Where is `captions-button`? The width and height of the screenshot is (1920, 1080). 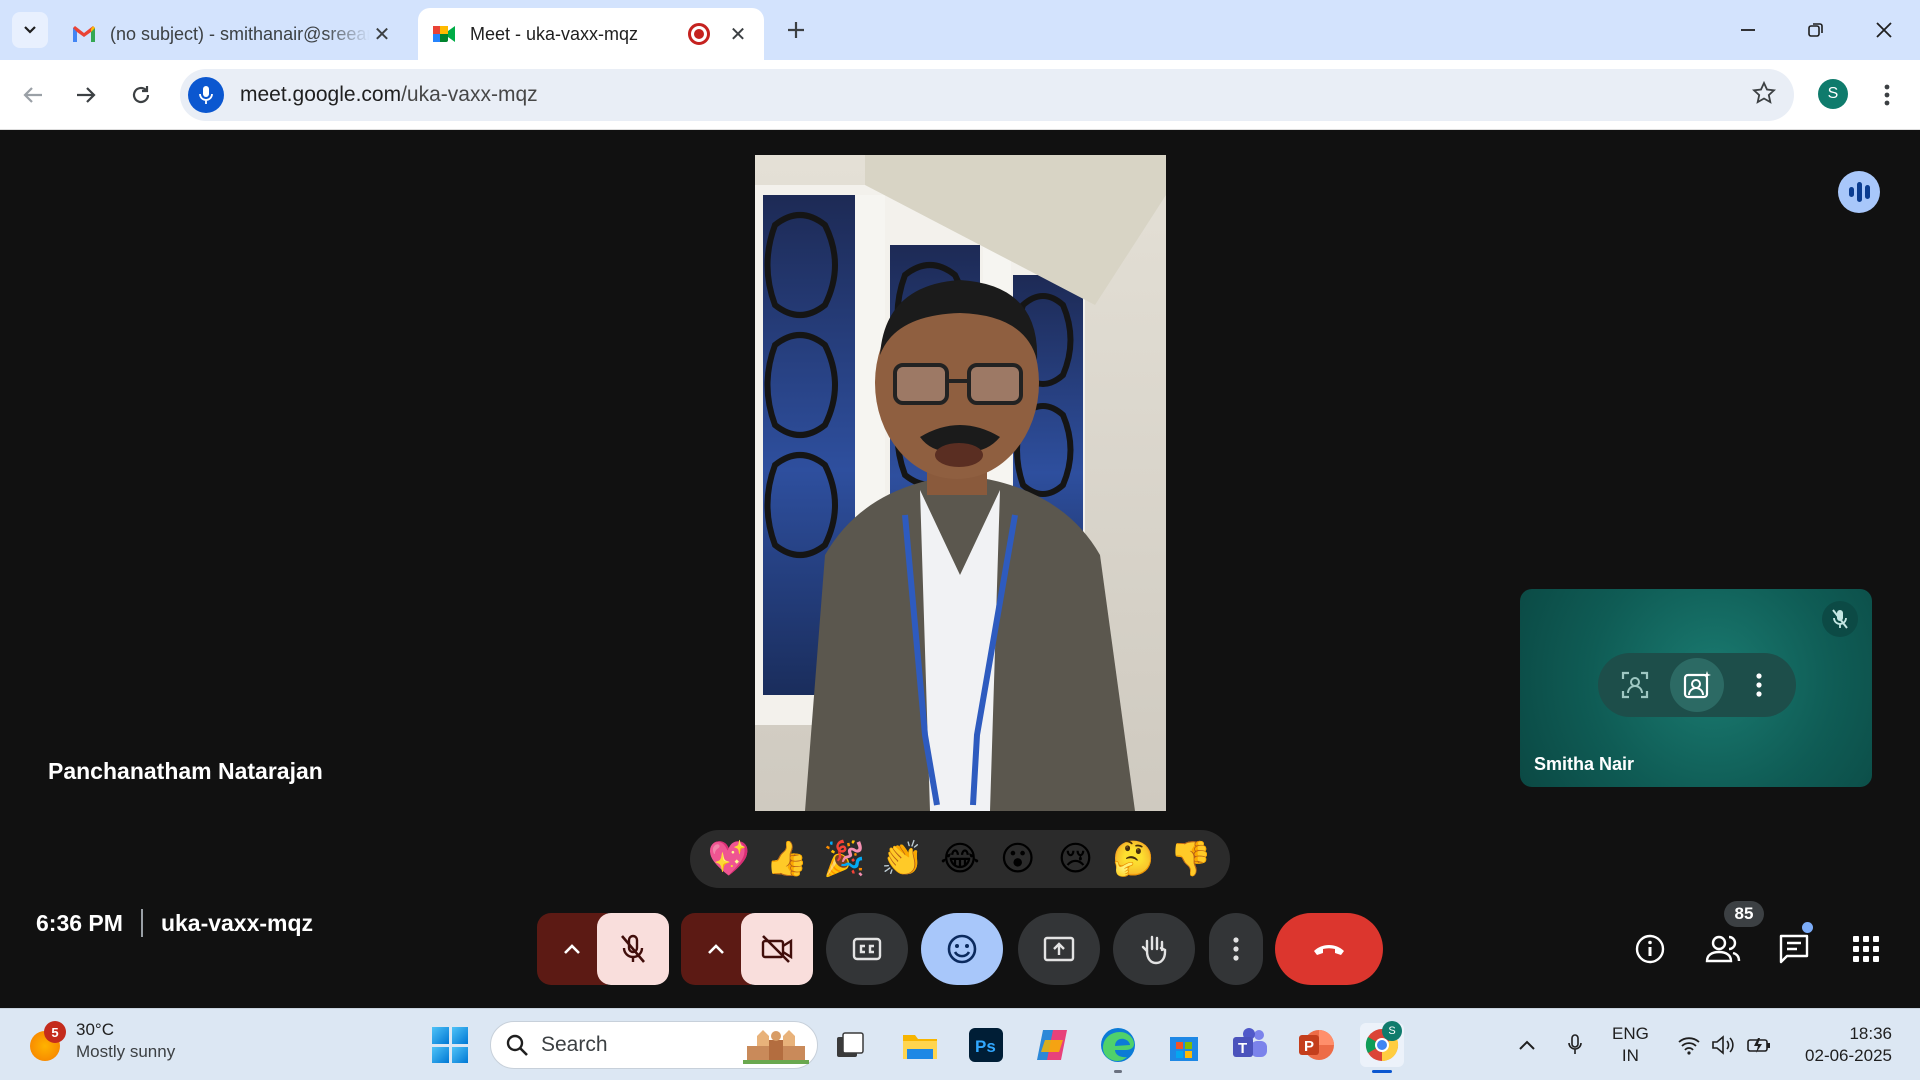 captions-button is located at coordinates (867, 949).